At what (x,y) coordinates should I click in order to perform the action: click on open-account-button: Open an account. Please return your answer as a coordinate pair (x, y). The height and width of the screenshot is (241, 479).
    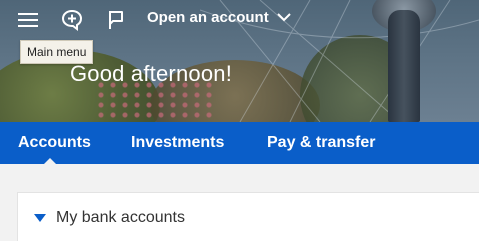
    Looking at the image, I should click on (219, 17).